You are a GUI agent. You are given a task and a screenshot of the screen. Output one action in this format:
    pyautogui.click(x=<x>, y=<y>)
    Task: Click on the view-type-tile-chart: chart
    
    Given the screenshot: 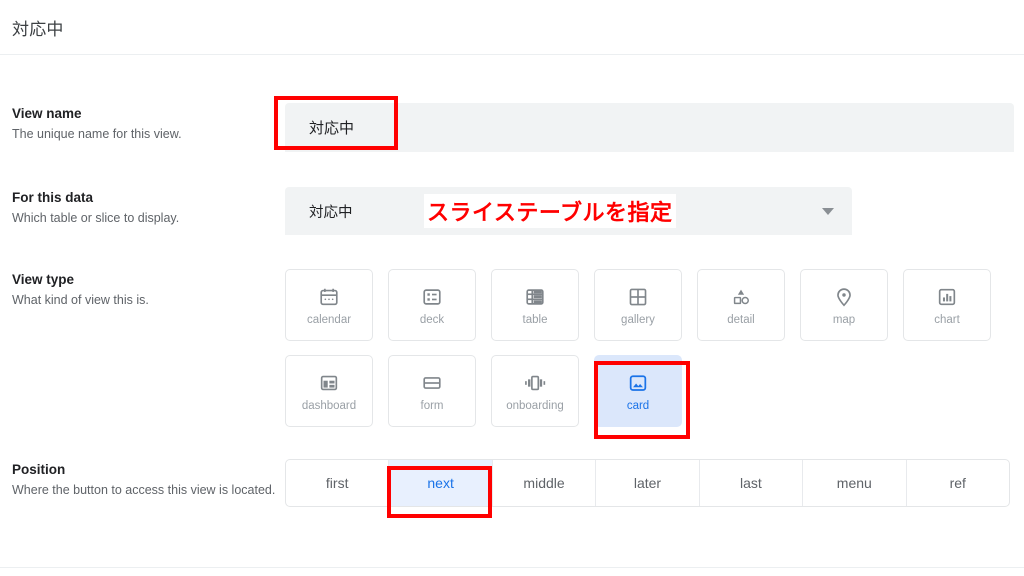 What is the action you would take?
    pyautogui.click(x=947, y=305)
    